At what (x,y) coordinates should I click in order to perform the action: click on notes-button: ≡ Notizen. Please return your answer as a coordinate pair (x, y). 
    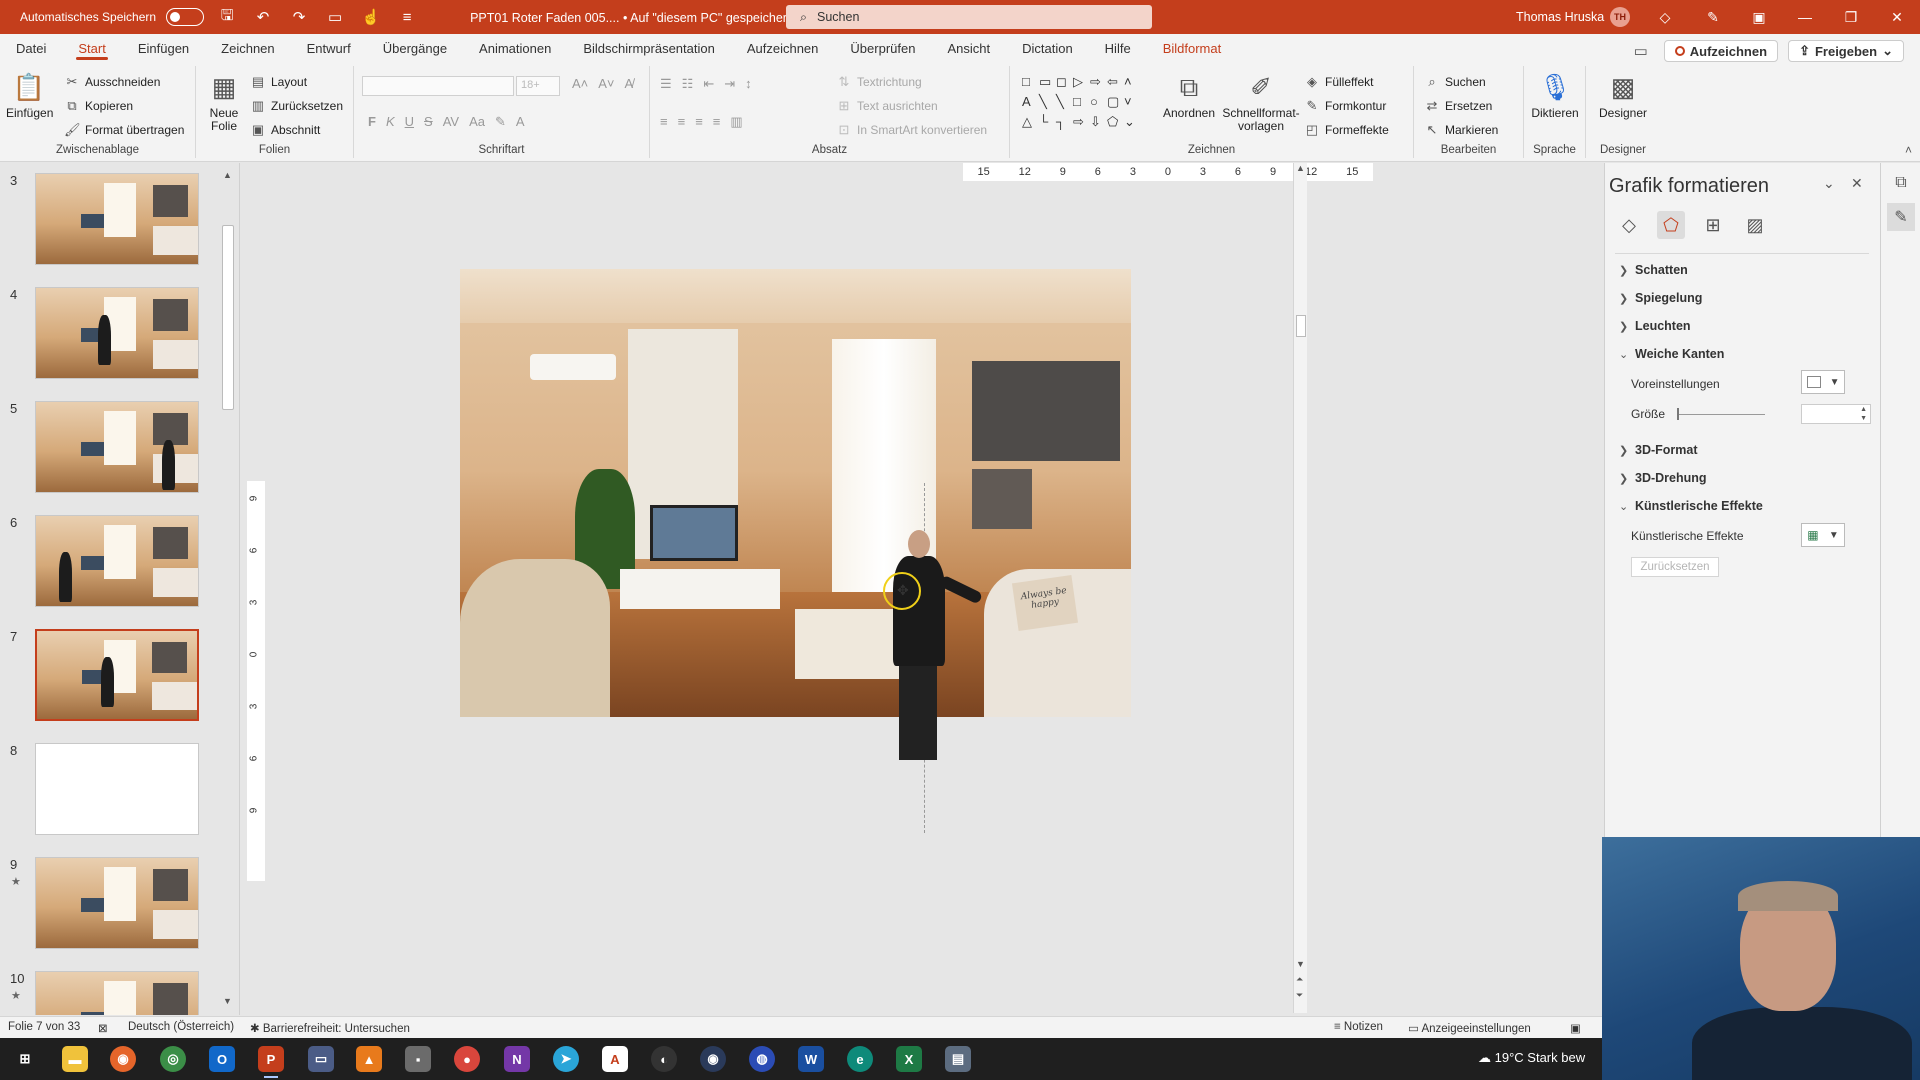
    Looking at the image, I should click on (1358, 1027).